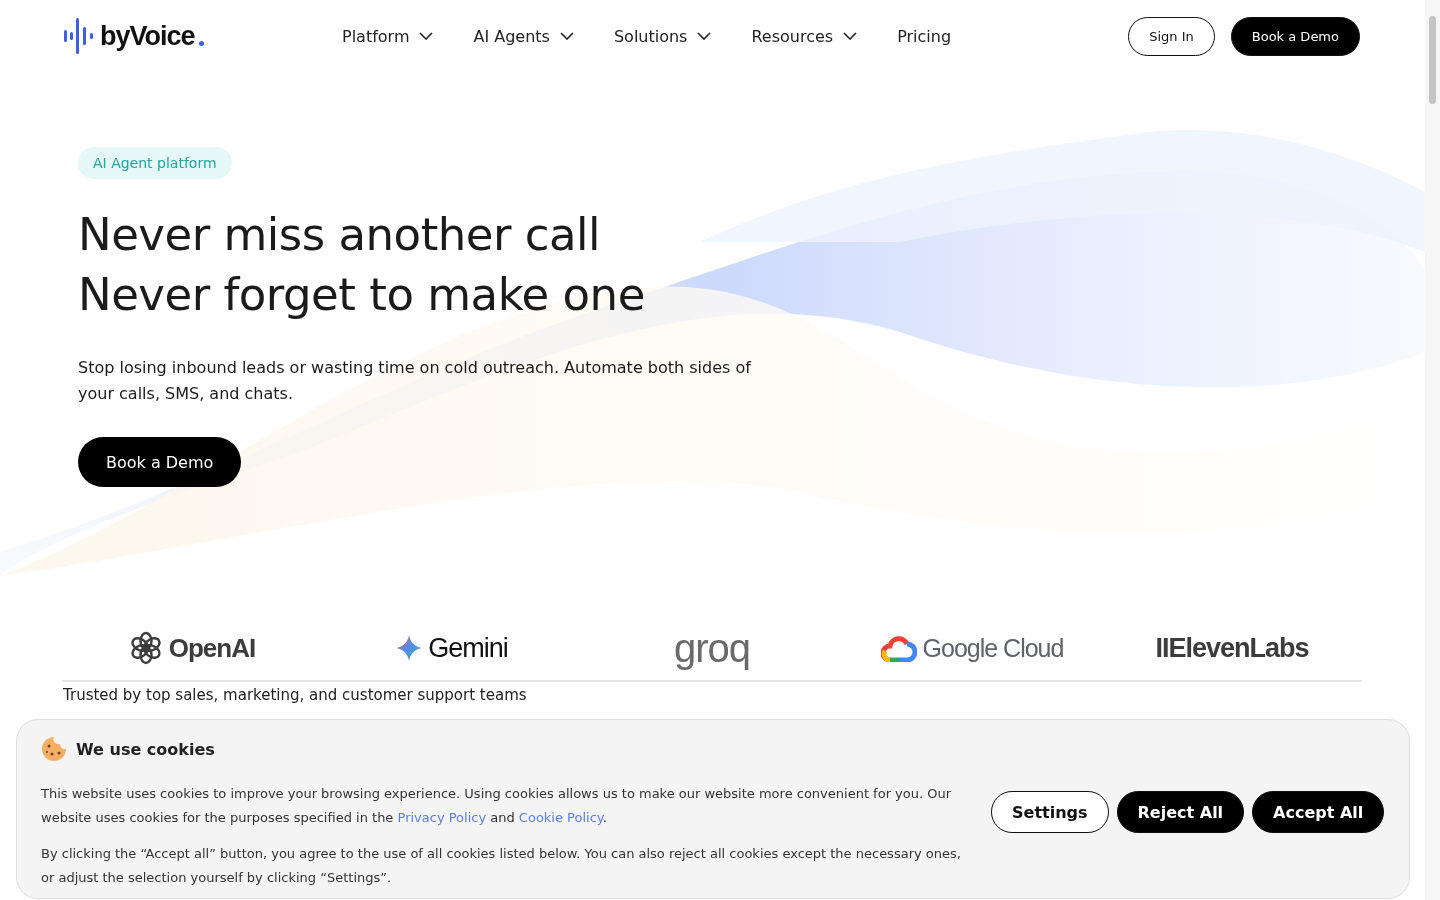 The image size is (1440, 900). Describe the element at coordinates (442, 817) in the screenshot. I see `policy-link: Privacy Policy` at that location.